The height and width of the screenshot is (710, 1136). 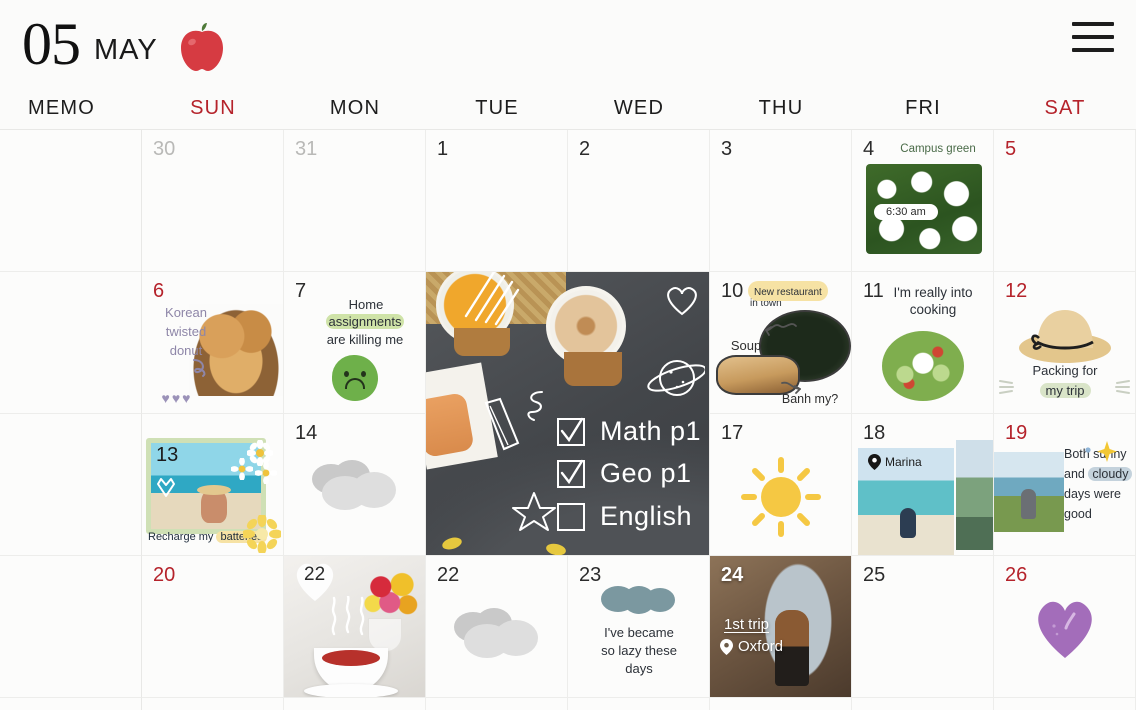 I want to click on day-cell-7: 7 Home assignments are killing me, so click(x=355, y=343).